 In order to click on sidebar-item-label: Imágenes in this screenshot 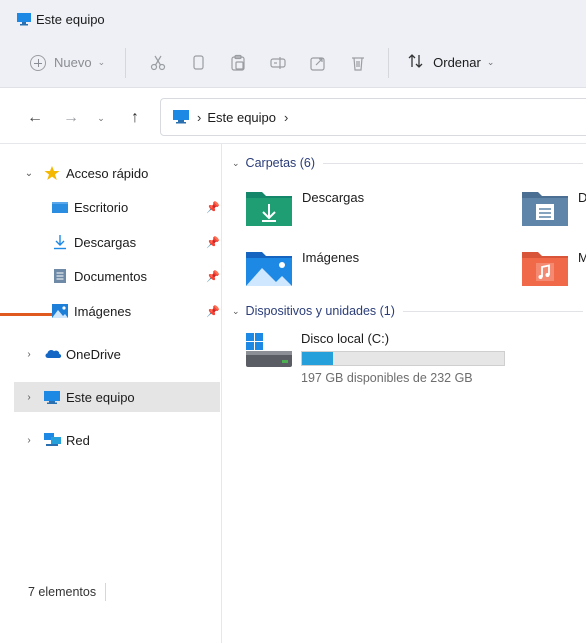, I will do `click(103, 311)`.